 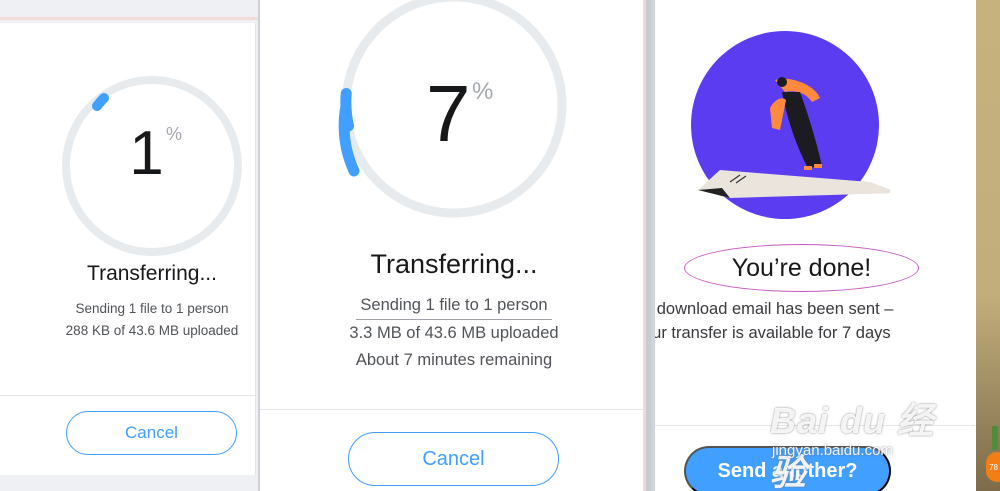 I want to click on transfer-done-illustration, so click(x=790, y=125).